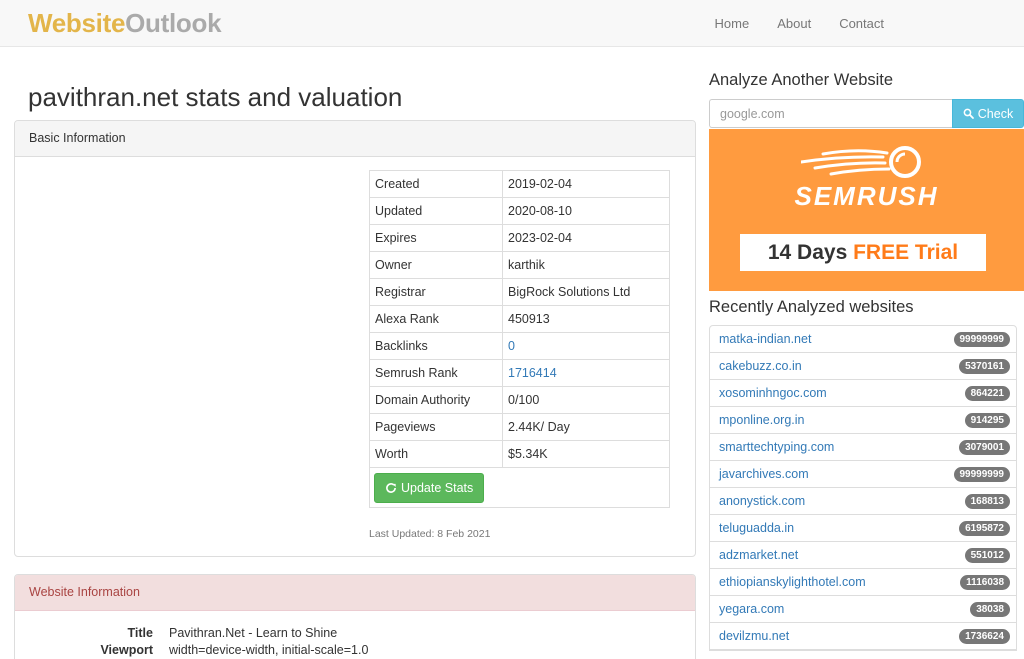 This screenshot has width=1024, height=659. What do you see at coordinates (519, 487) in the screenshot?
I see `table-row: Update Stats` at bounding box center [519, 487].